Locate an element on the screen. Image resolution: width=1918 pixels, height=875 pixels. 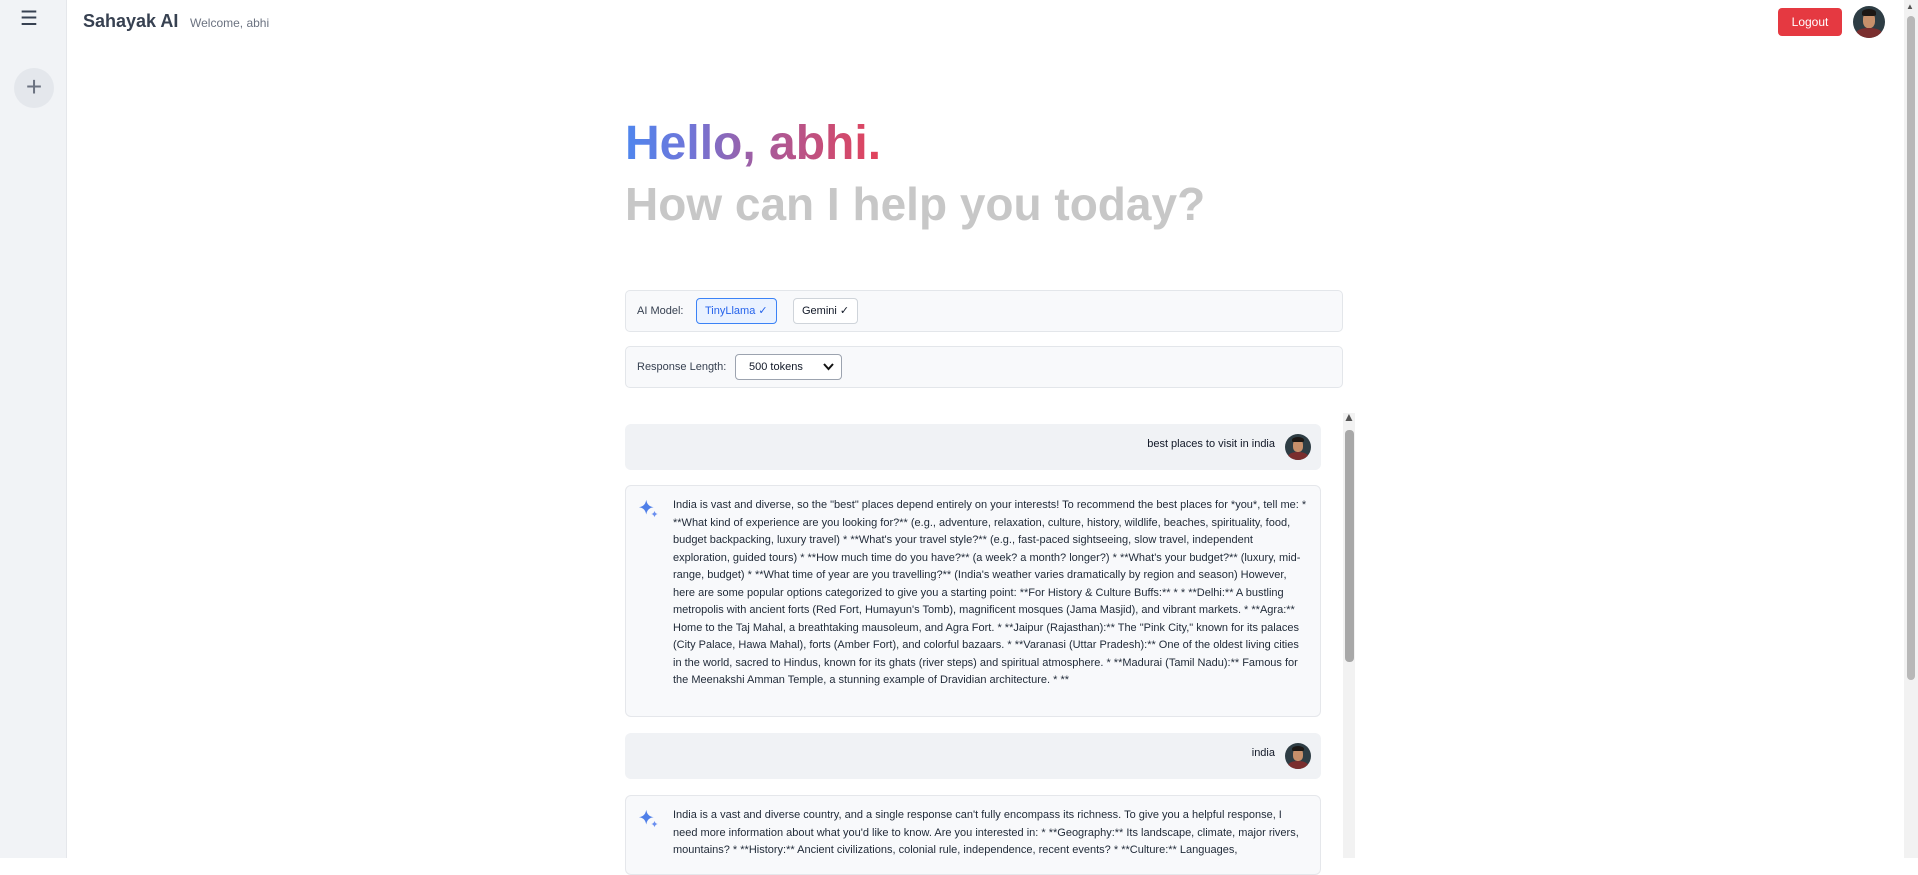
new-chat-button: + is located at coordinates (34, 88).